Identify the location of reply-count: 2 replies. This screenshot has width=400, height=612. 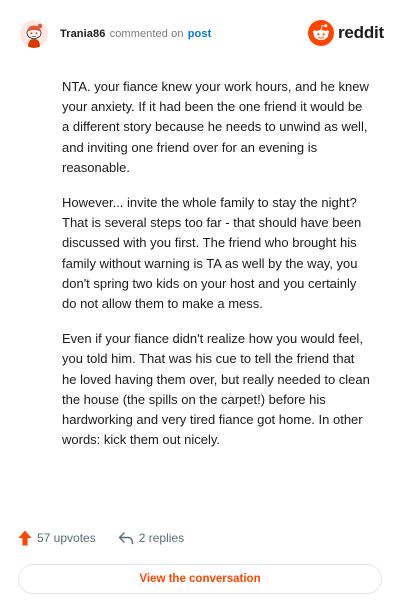
(151, 538).